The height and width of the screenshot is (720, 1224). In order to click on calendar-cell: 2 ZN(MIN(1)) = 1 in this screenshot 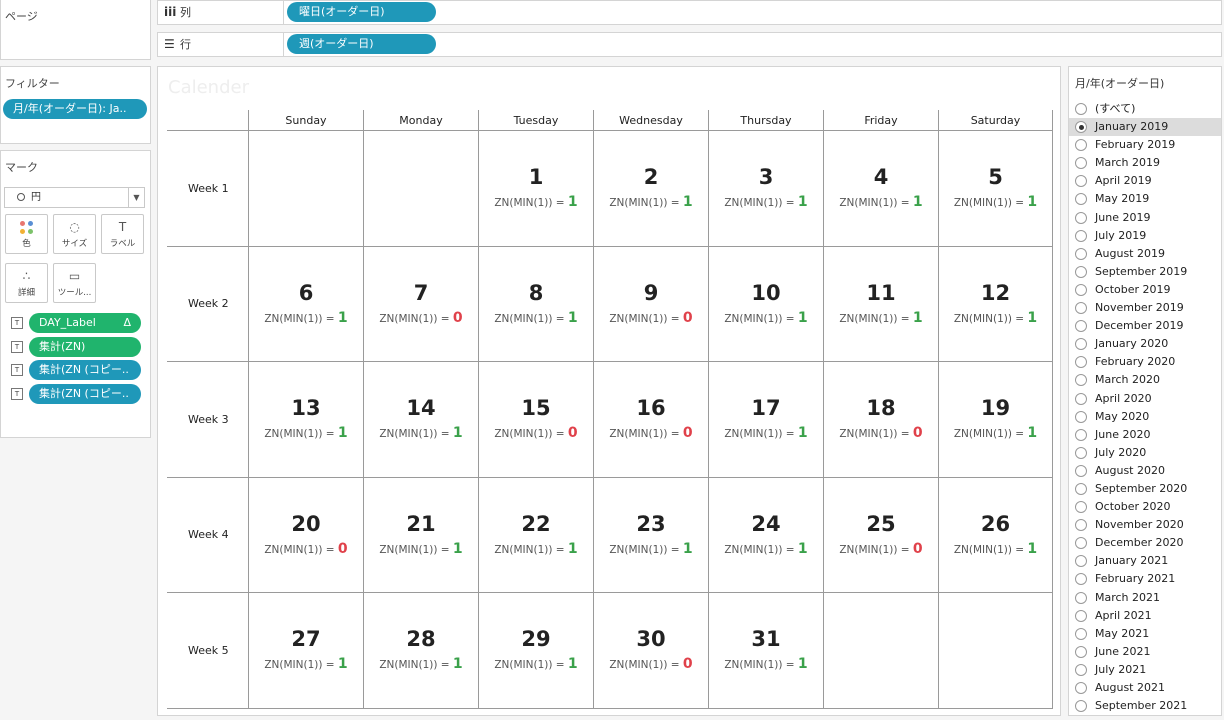, I will do `click(650, 189)`.